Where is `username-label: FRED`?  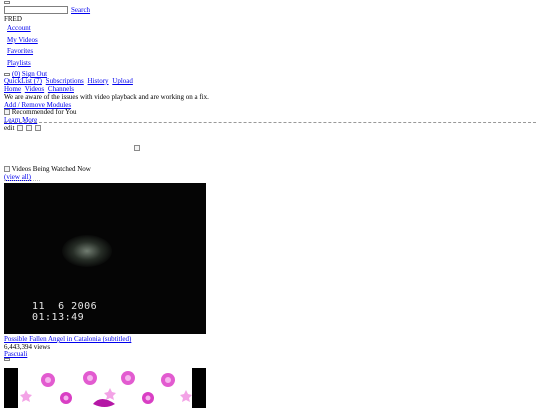
username-label: FRED is located at coordinates (13, 19).